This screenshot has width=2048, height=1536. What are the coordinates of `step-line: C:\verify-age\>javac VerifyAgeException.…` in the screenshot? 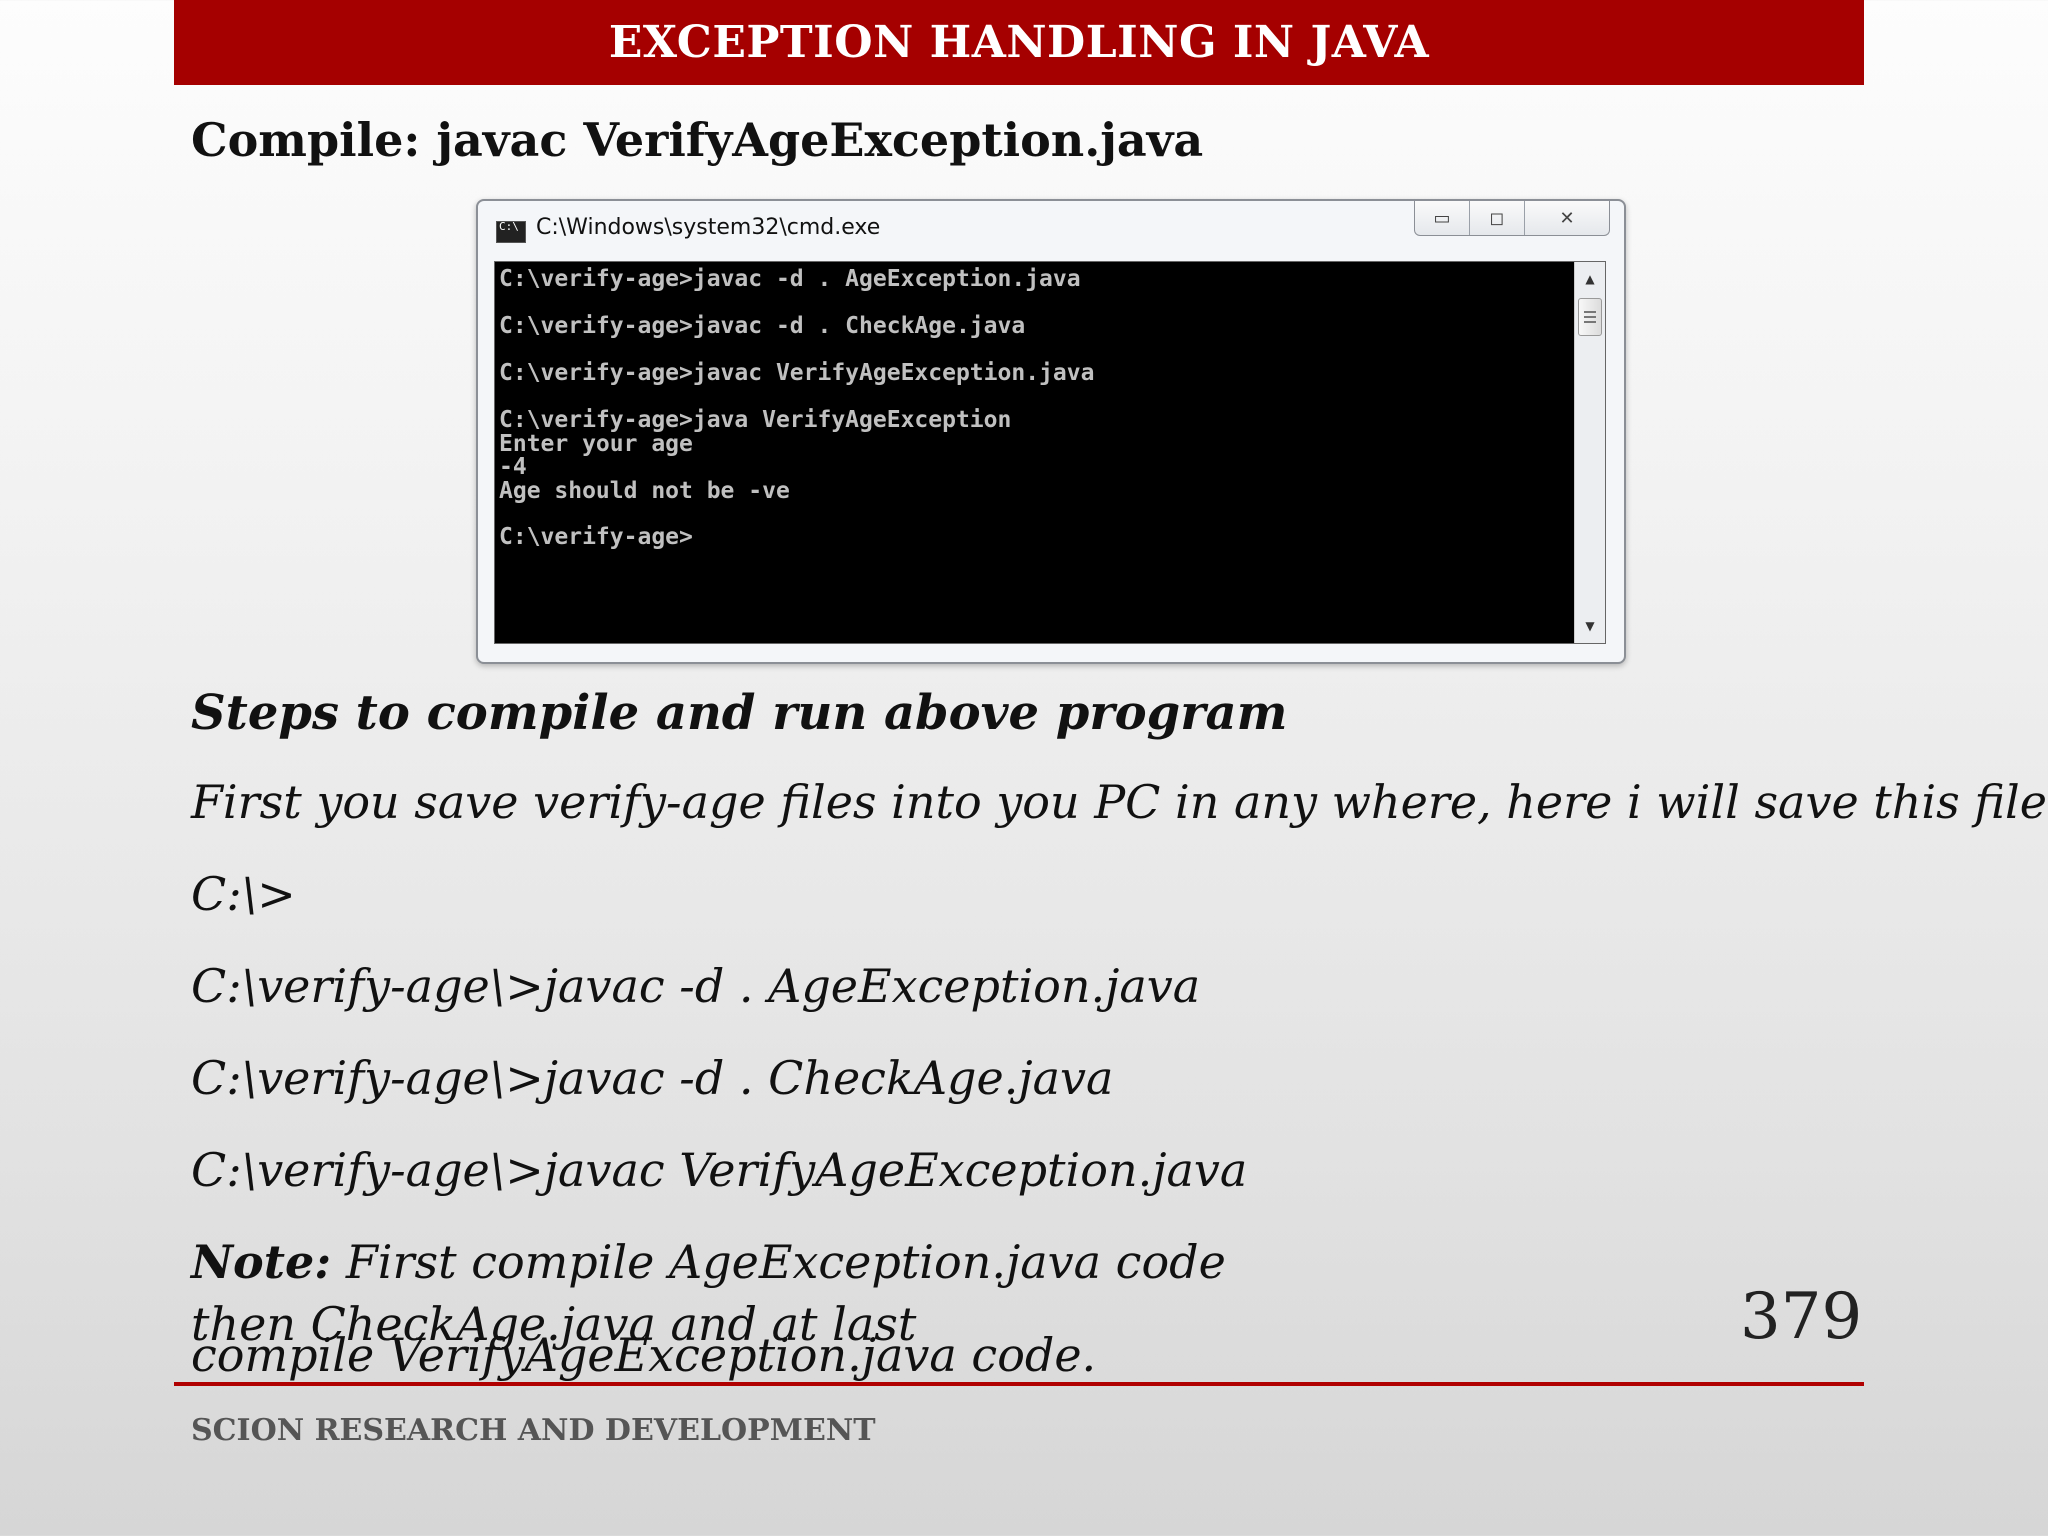 It's located at (719, 1170).